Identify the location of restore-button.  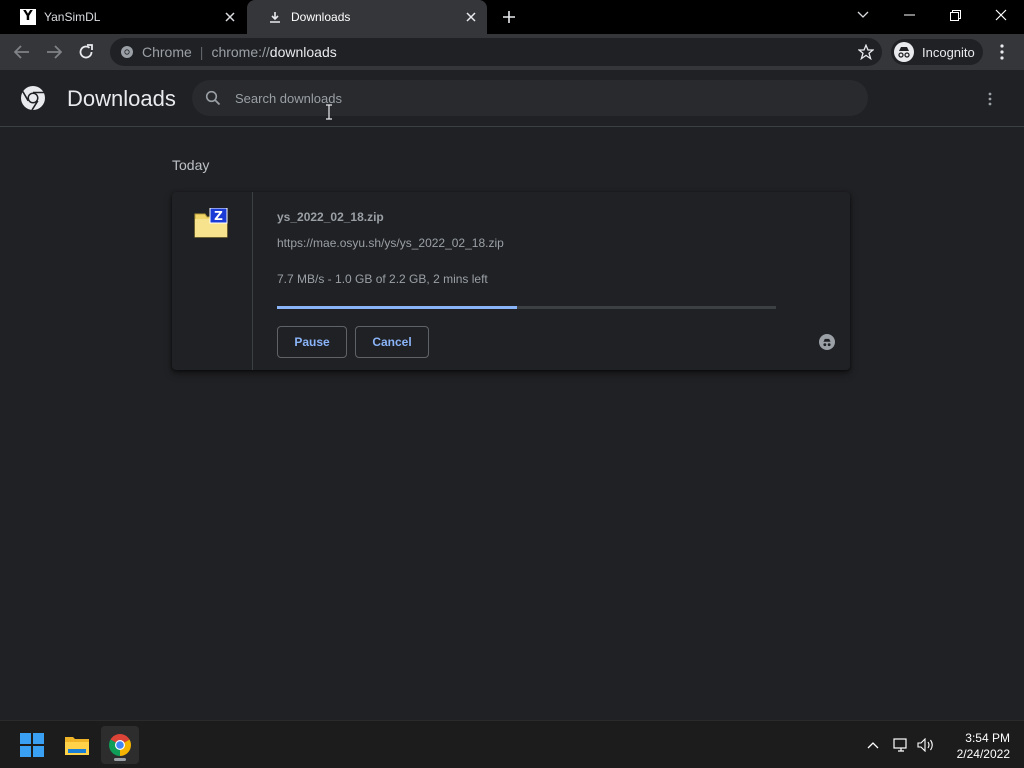
(955, 15).